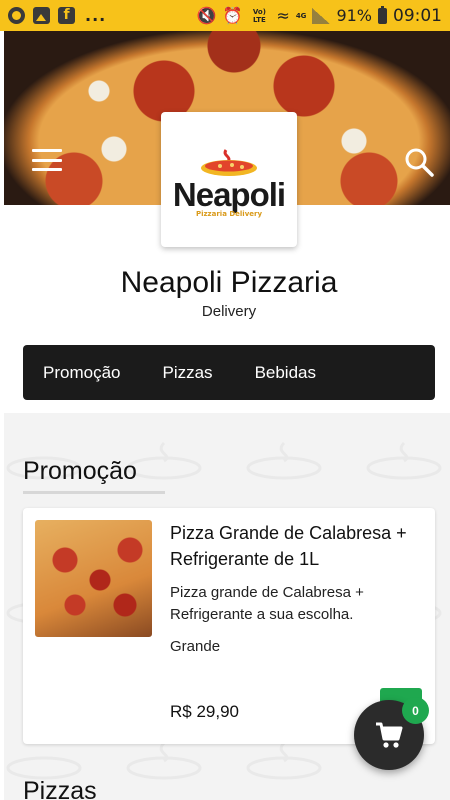 Image resolution: width=450 pixels, height=800 pixels. I want to click on tab-pizzas: Pizzas, so click(187, 373).